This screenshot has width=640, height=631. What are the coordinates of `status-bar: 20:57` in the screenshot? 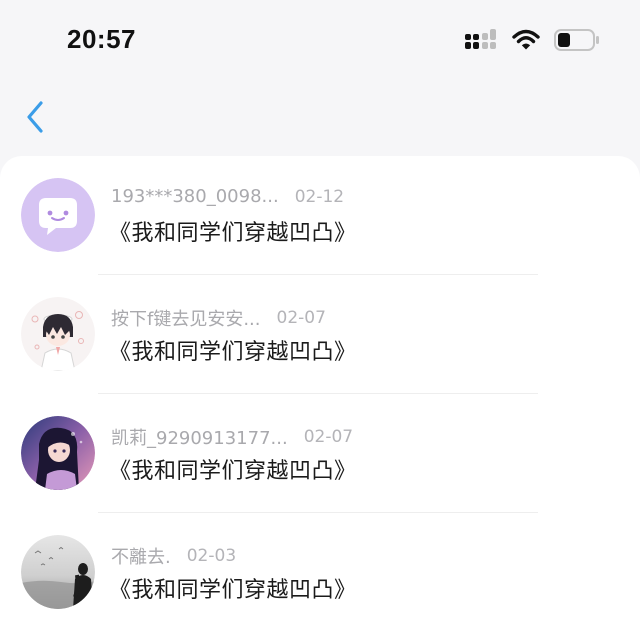 It's located at (320, 40).